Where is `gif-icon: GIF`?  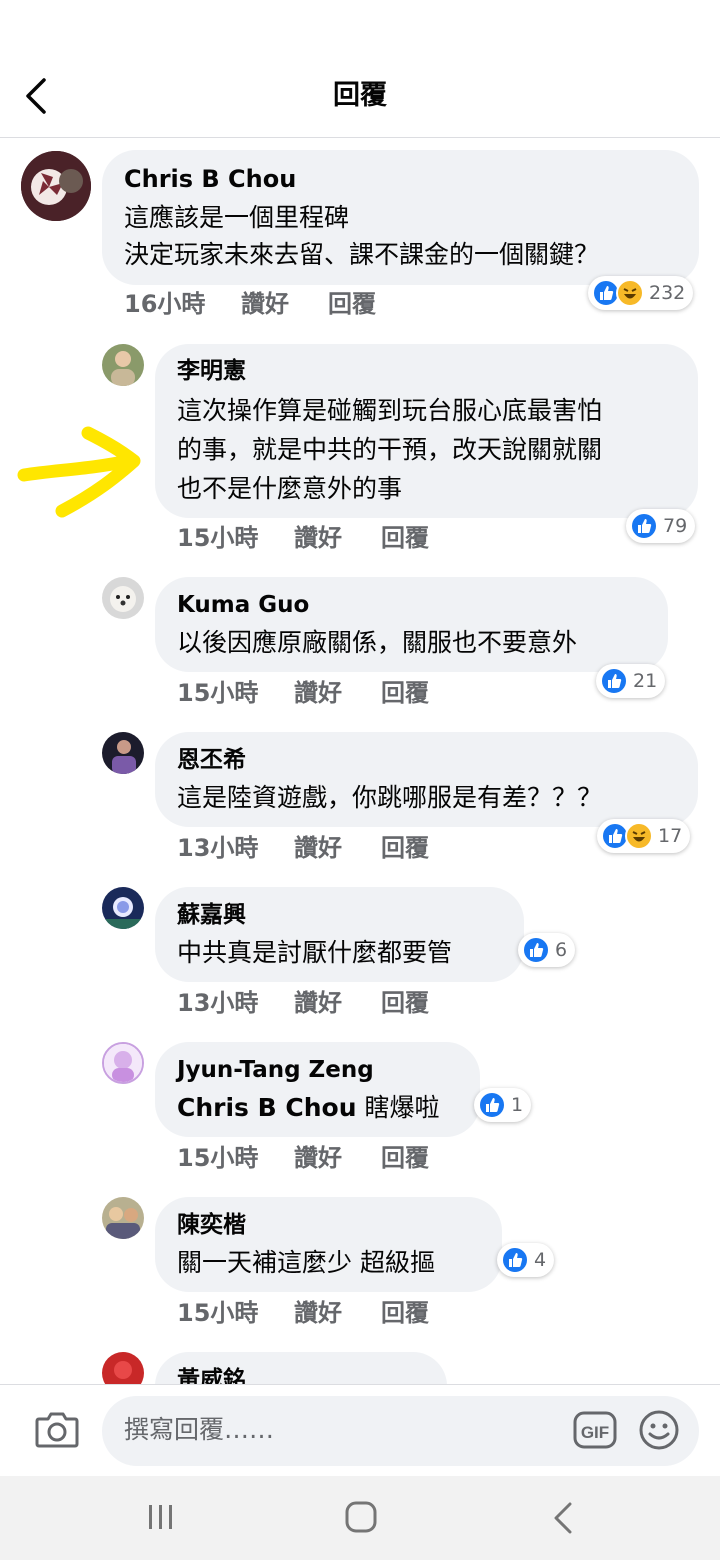
gif-icon: GIF is located at coordinates (595, 1430).